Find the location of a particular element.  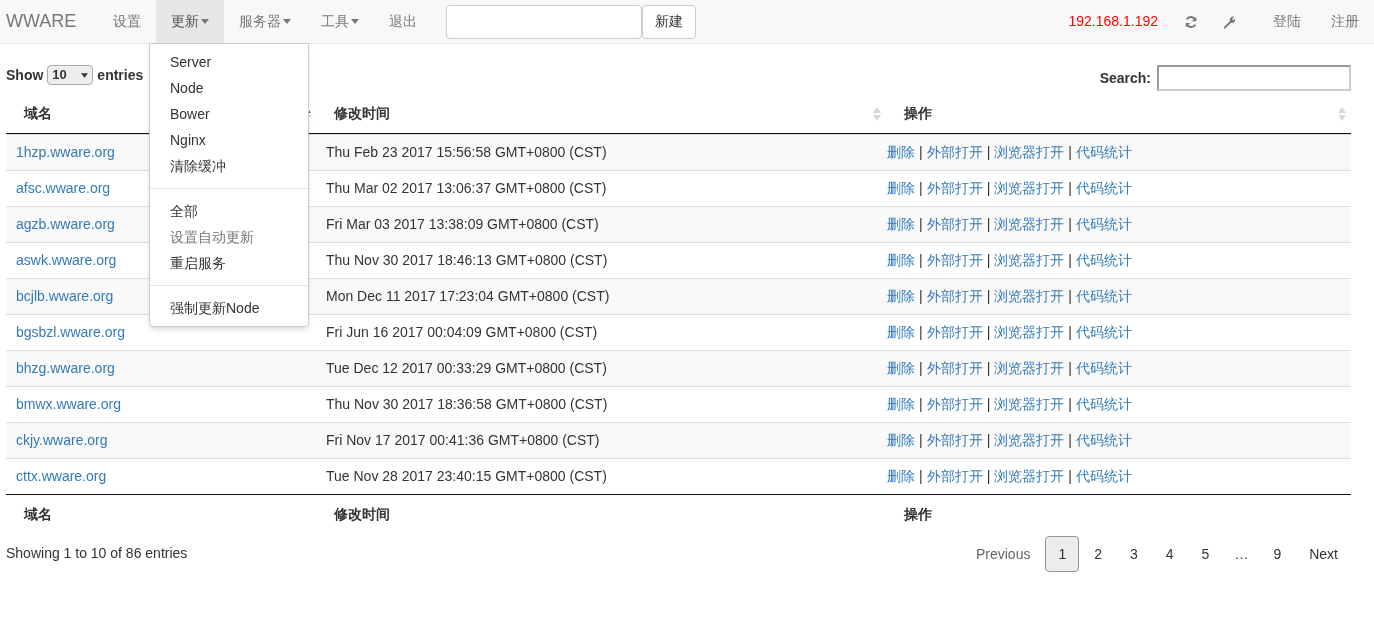

menu-item: 清除缓冲 is located at coordinates (229, 166).